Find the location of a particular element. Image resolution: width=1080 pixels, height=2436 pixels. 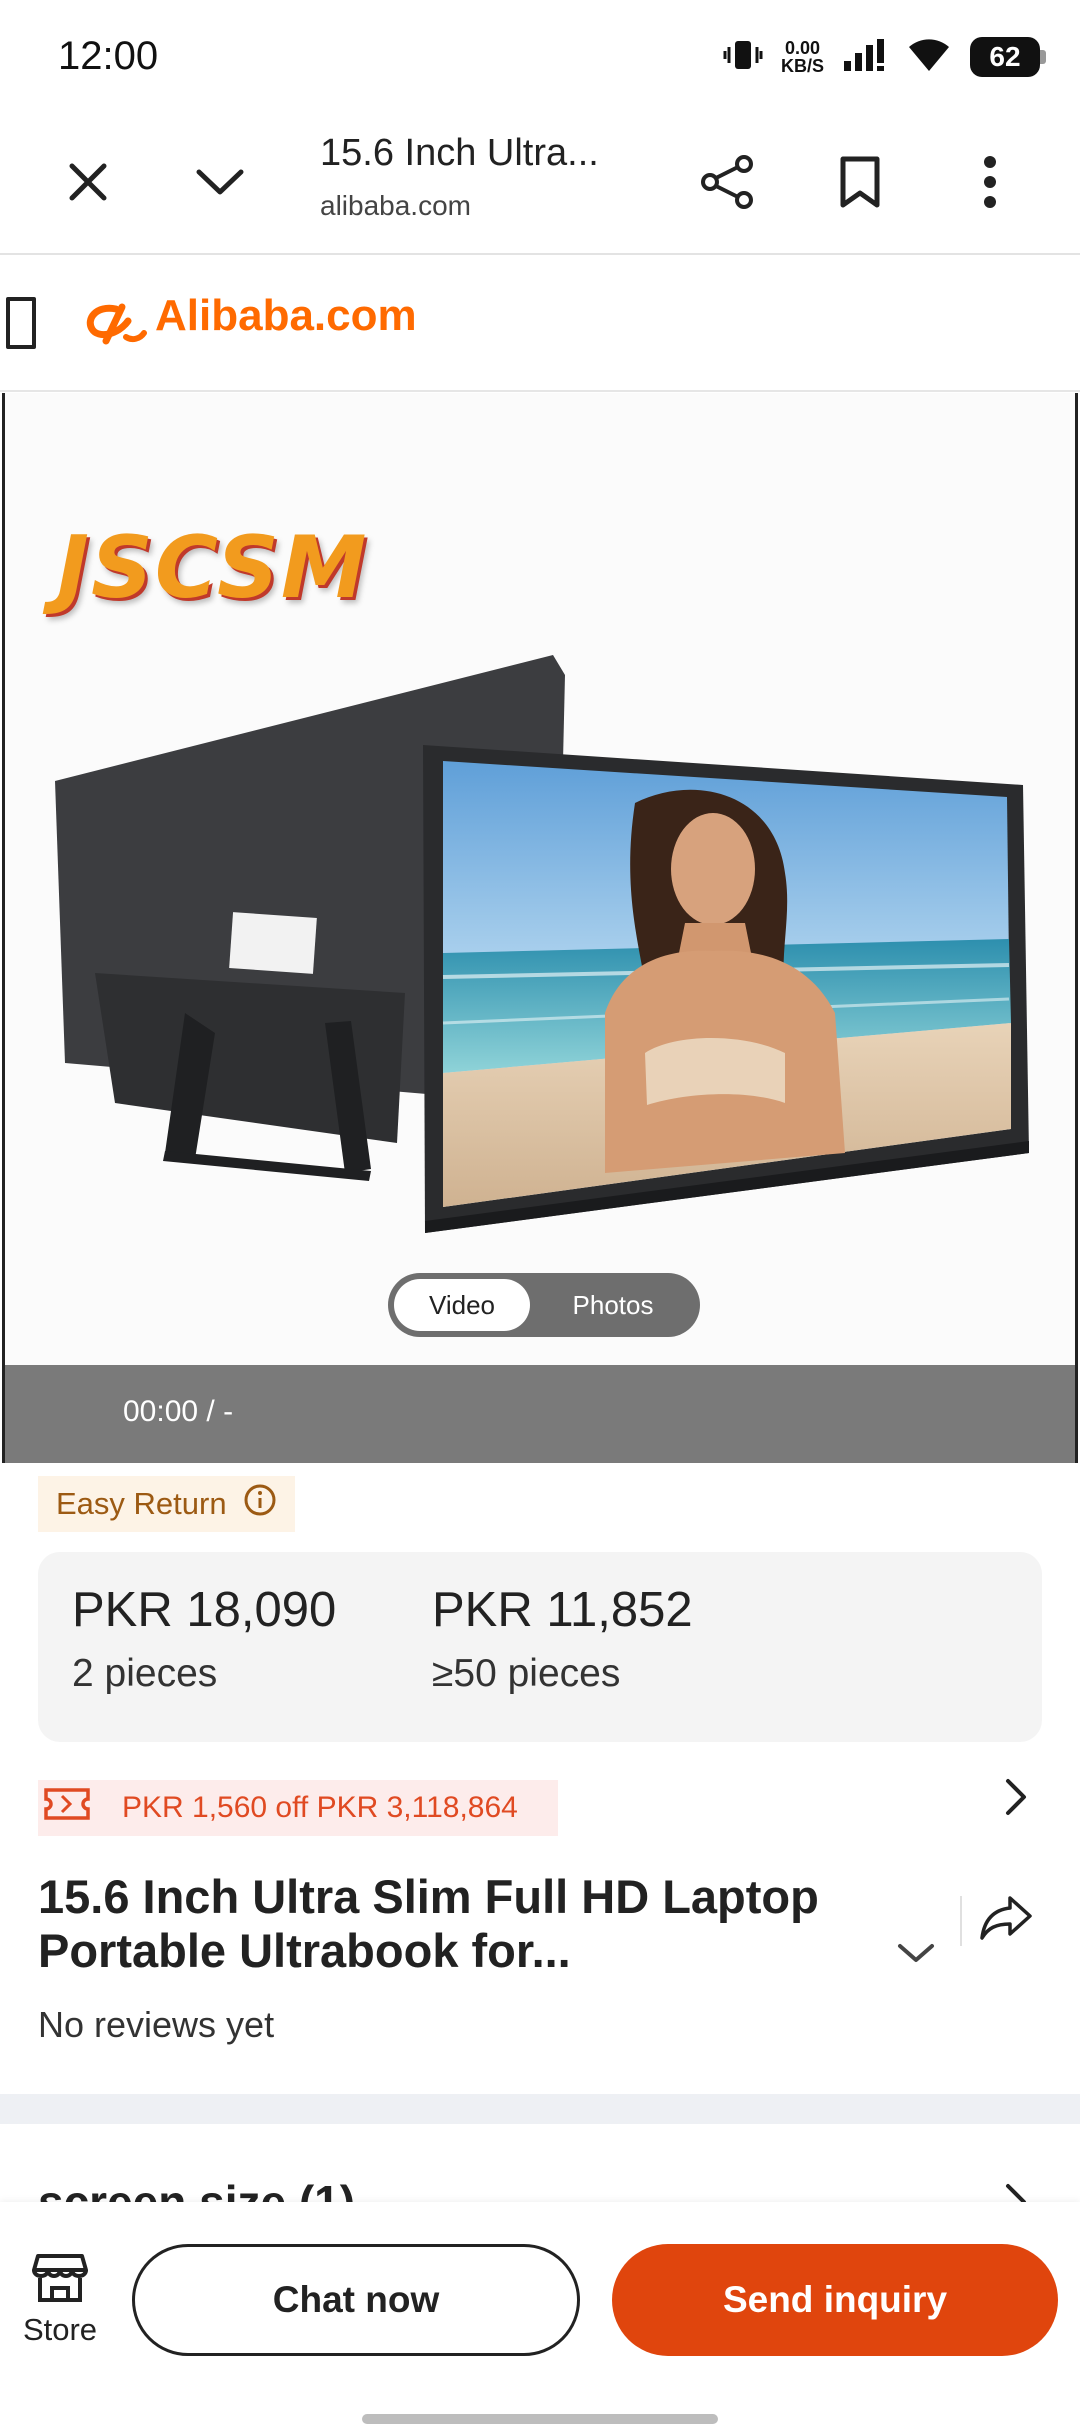

bottom-action-bar: Store Chat now Send inquiry is located at coordinates (540, 2319).